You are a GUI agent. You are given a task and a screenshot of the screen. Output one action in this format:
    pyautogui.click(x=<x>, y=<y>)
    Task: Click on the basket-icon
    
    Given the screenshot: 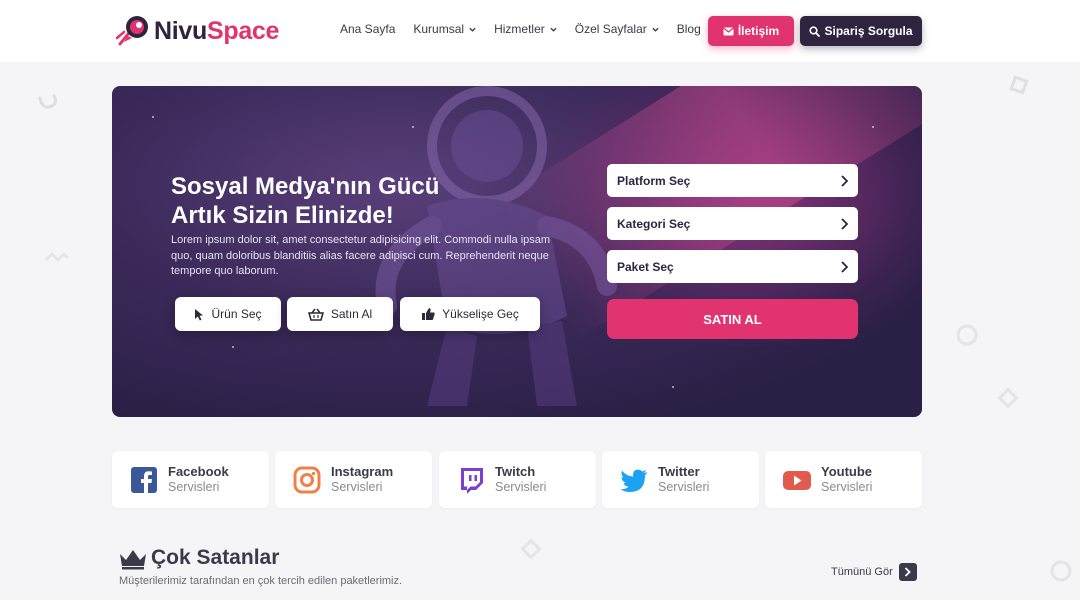 What is the action you would take?
    pyautogui.click(x=315, y=314)
    